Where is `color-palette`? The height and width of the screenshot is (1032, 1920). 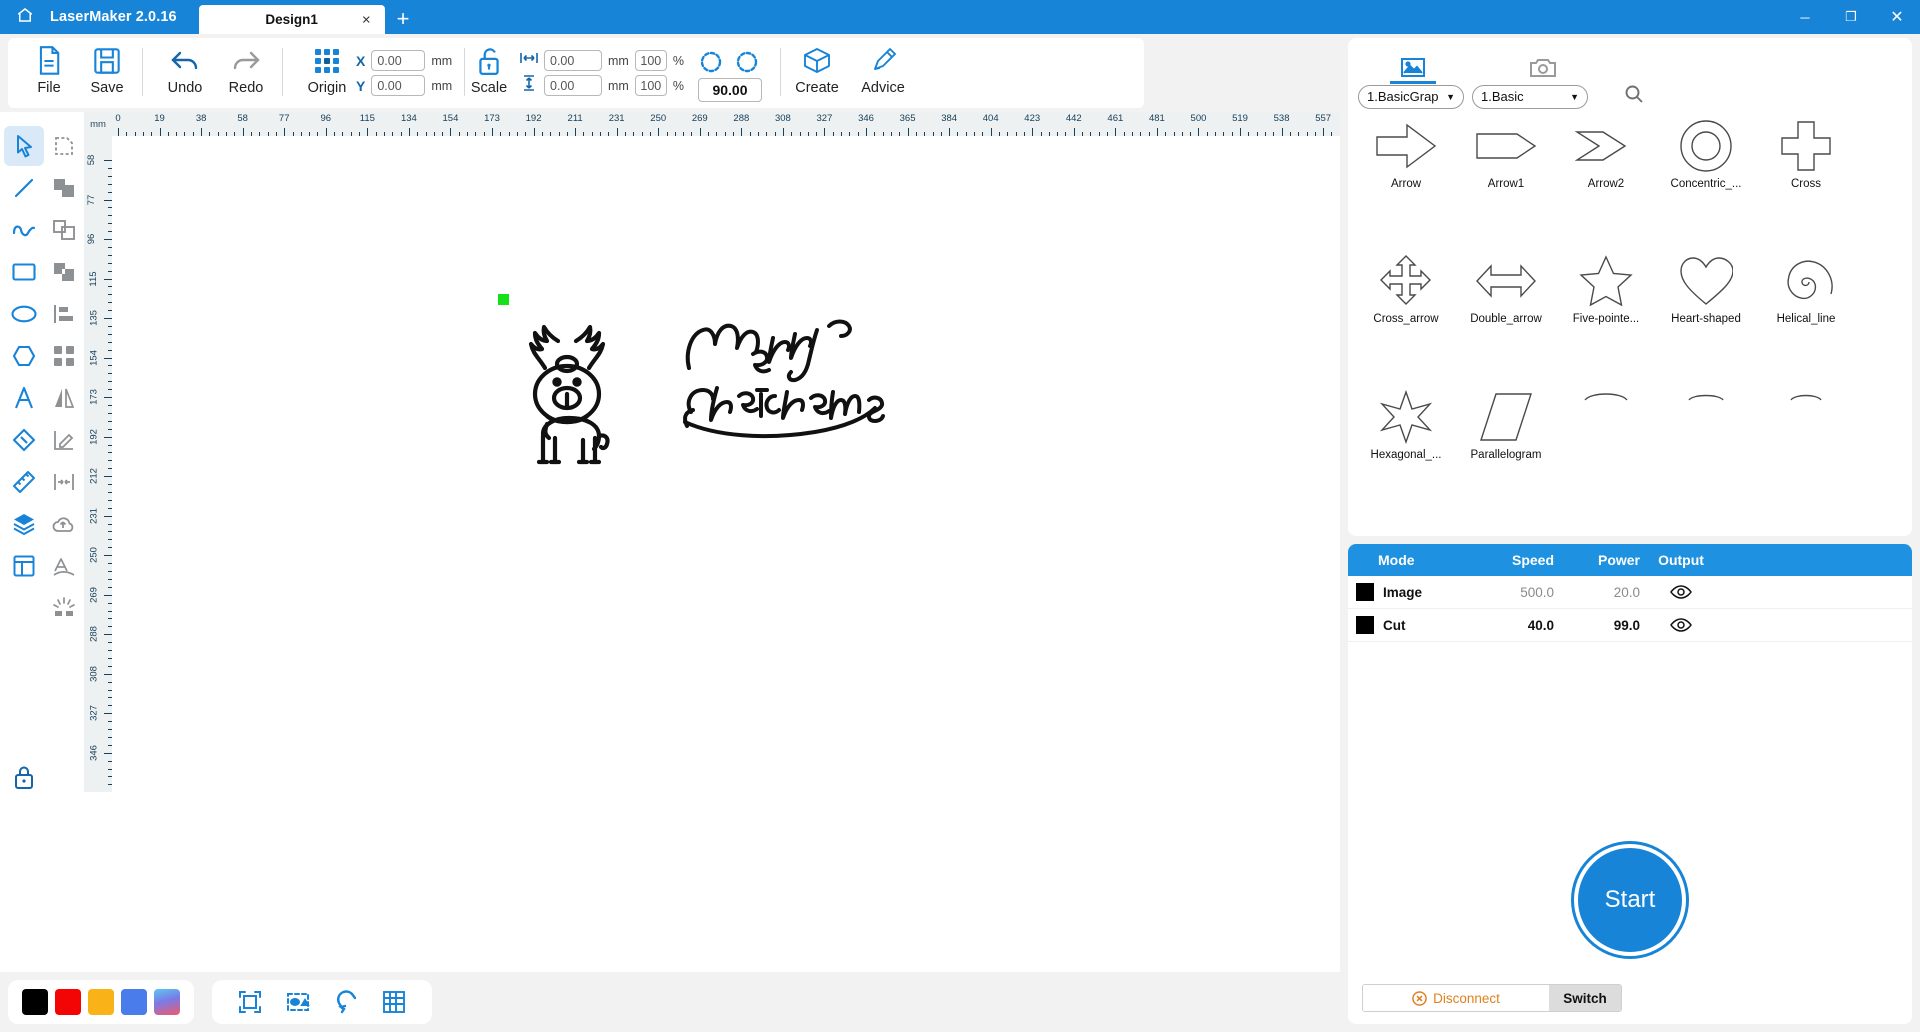 color-palette is located at coordinates (101, 1002).